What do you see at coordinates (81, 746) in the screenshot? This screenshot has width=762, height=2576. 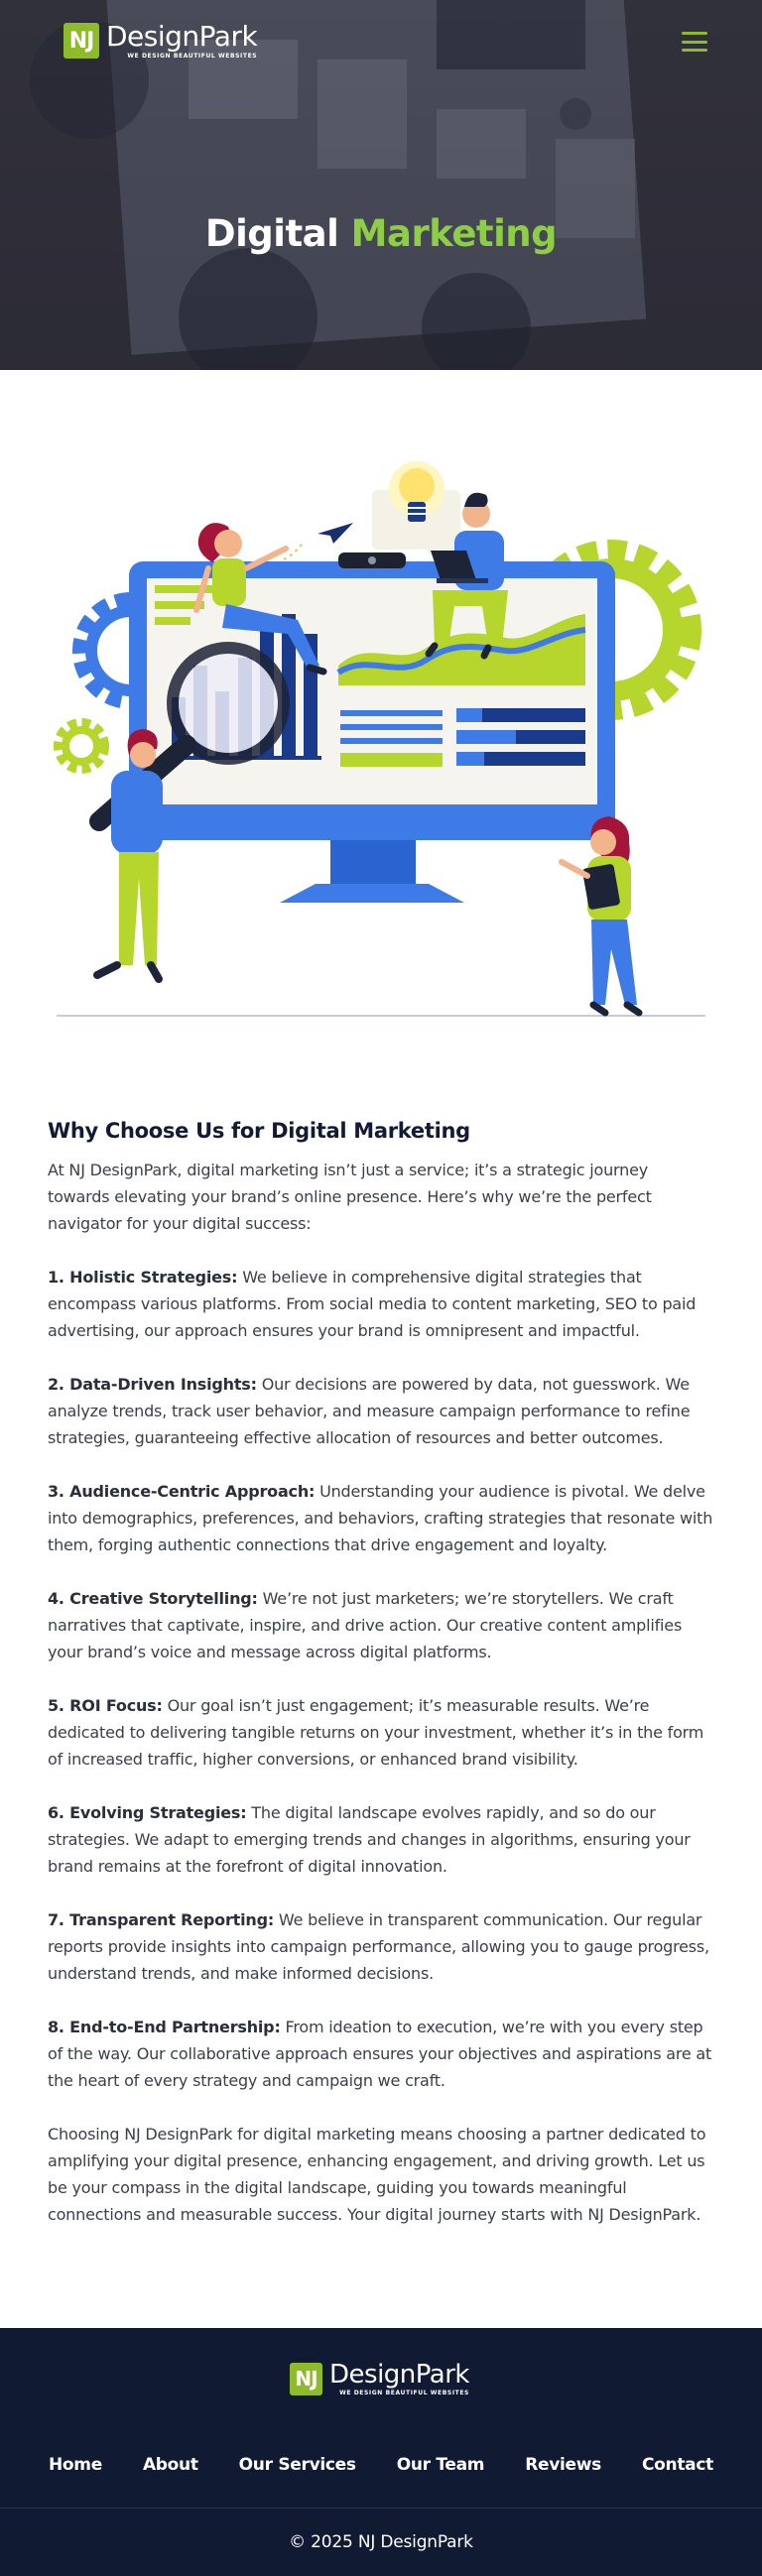 I see `gear-icon` at bounding box center [81, 746].